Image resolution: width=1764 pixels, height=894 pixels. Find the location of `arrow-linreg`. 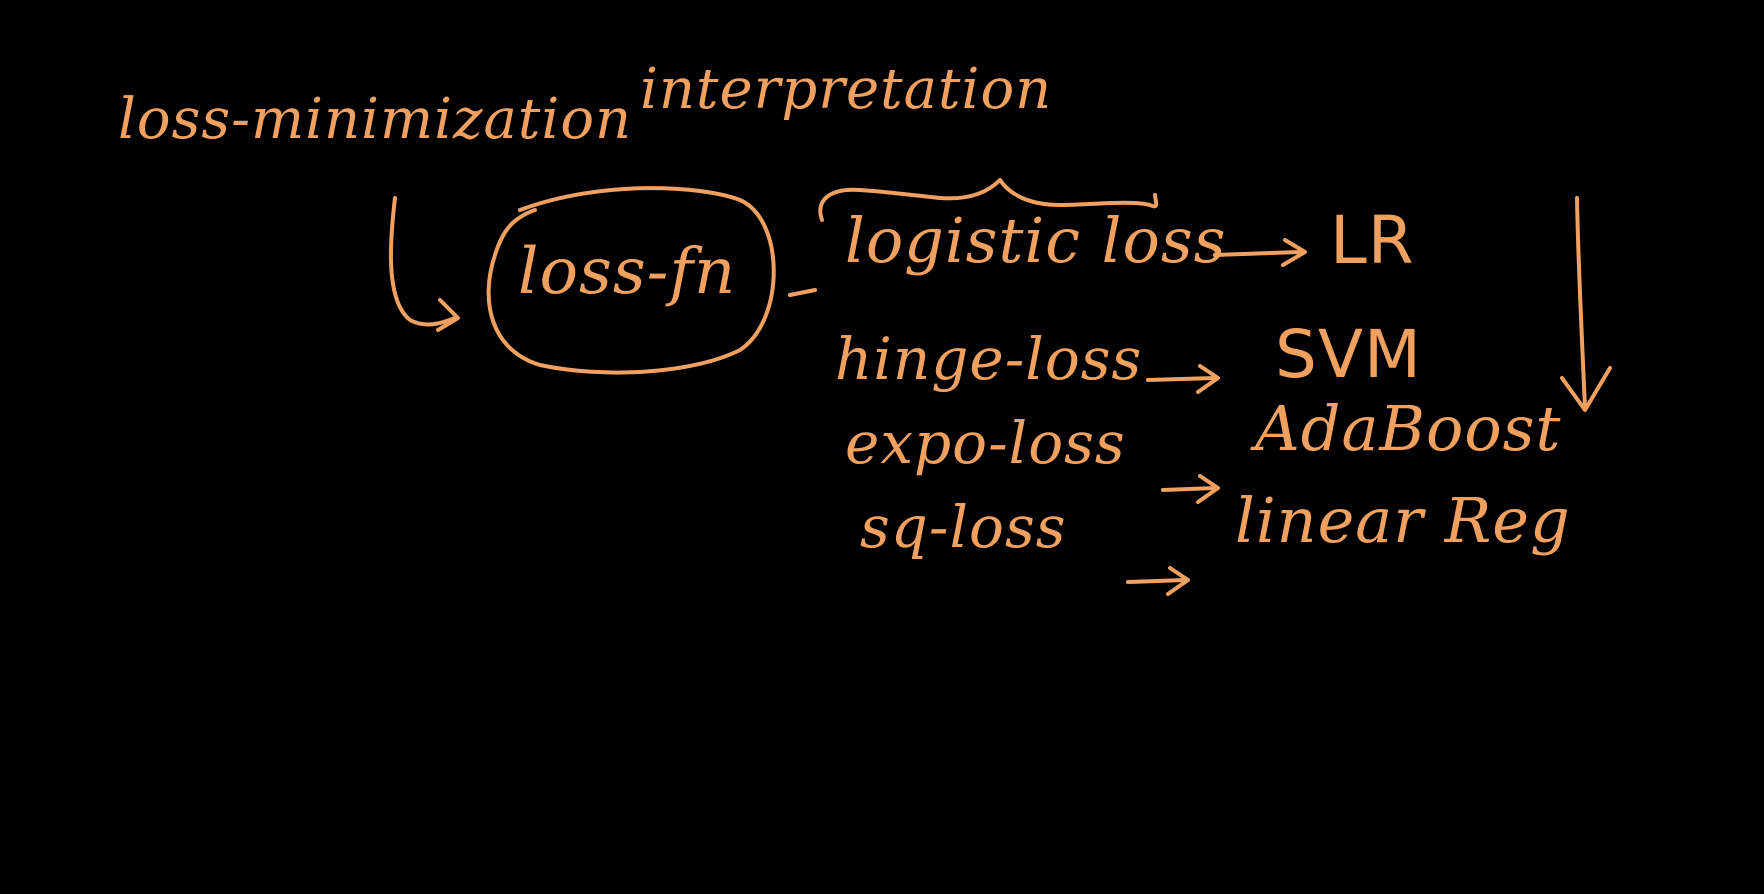

arrow-linreg is located at coordinates (1156, 581).